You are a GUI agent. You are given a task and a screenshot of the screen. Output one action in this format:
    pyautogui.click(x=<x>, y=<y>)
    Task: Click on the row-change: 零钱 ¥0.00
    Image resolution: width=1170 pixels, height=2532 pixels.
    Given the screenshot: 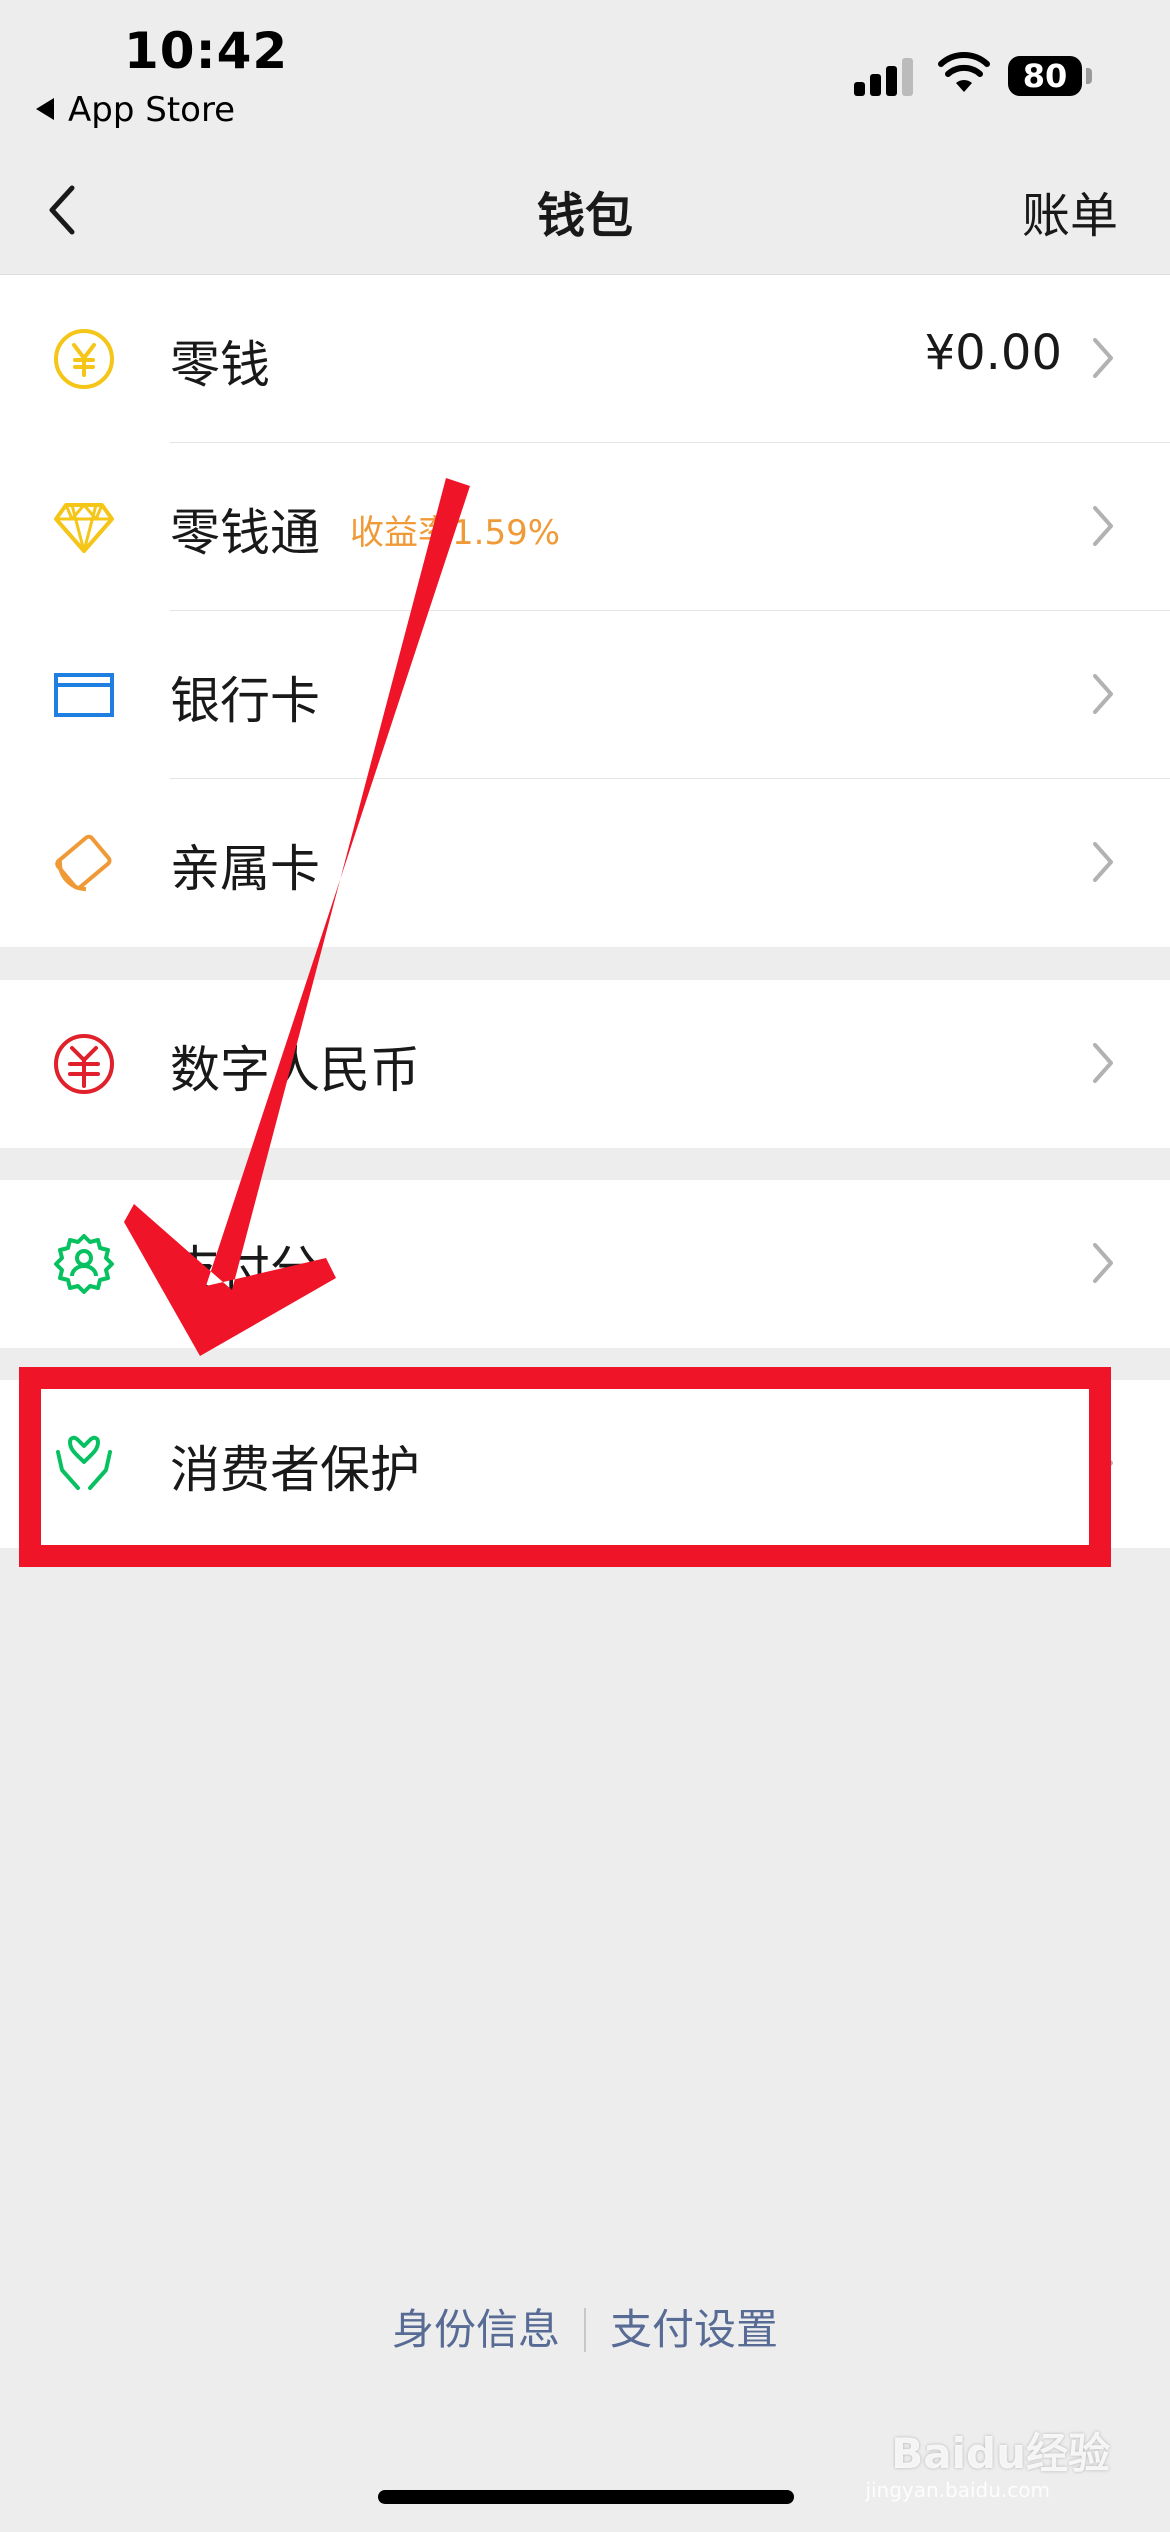 What is the action you would take?
    pyautogui.click(x=585, y=359)
    